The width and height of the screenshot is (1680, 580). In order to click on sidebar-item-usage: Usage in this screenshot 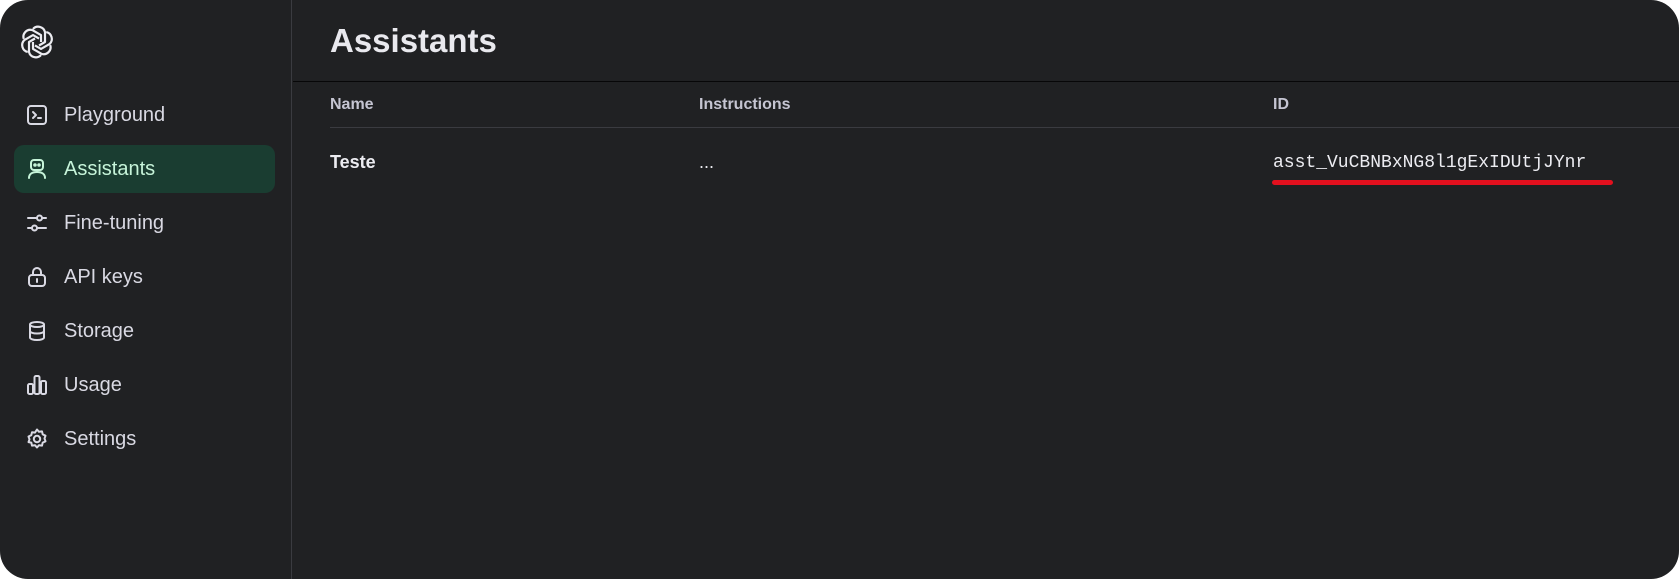, I will do `click(144, 385)`.